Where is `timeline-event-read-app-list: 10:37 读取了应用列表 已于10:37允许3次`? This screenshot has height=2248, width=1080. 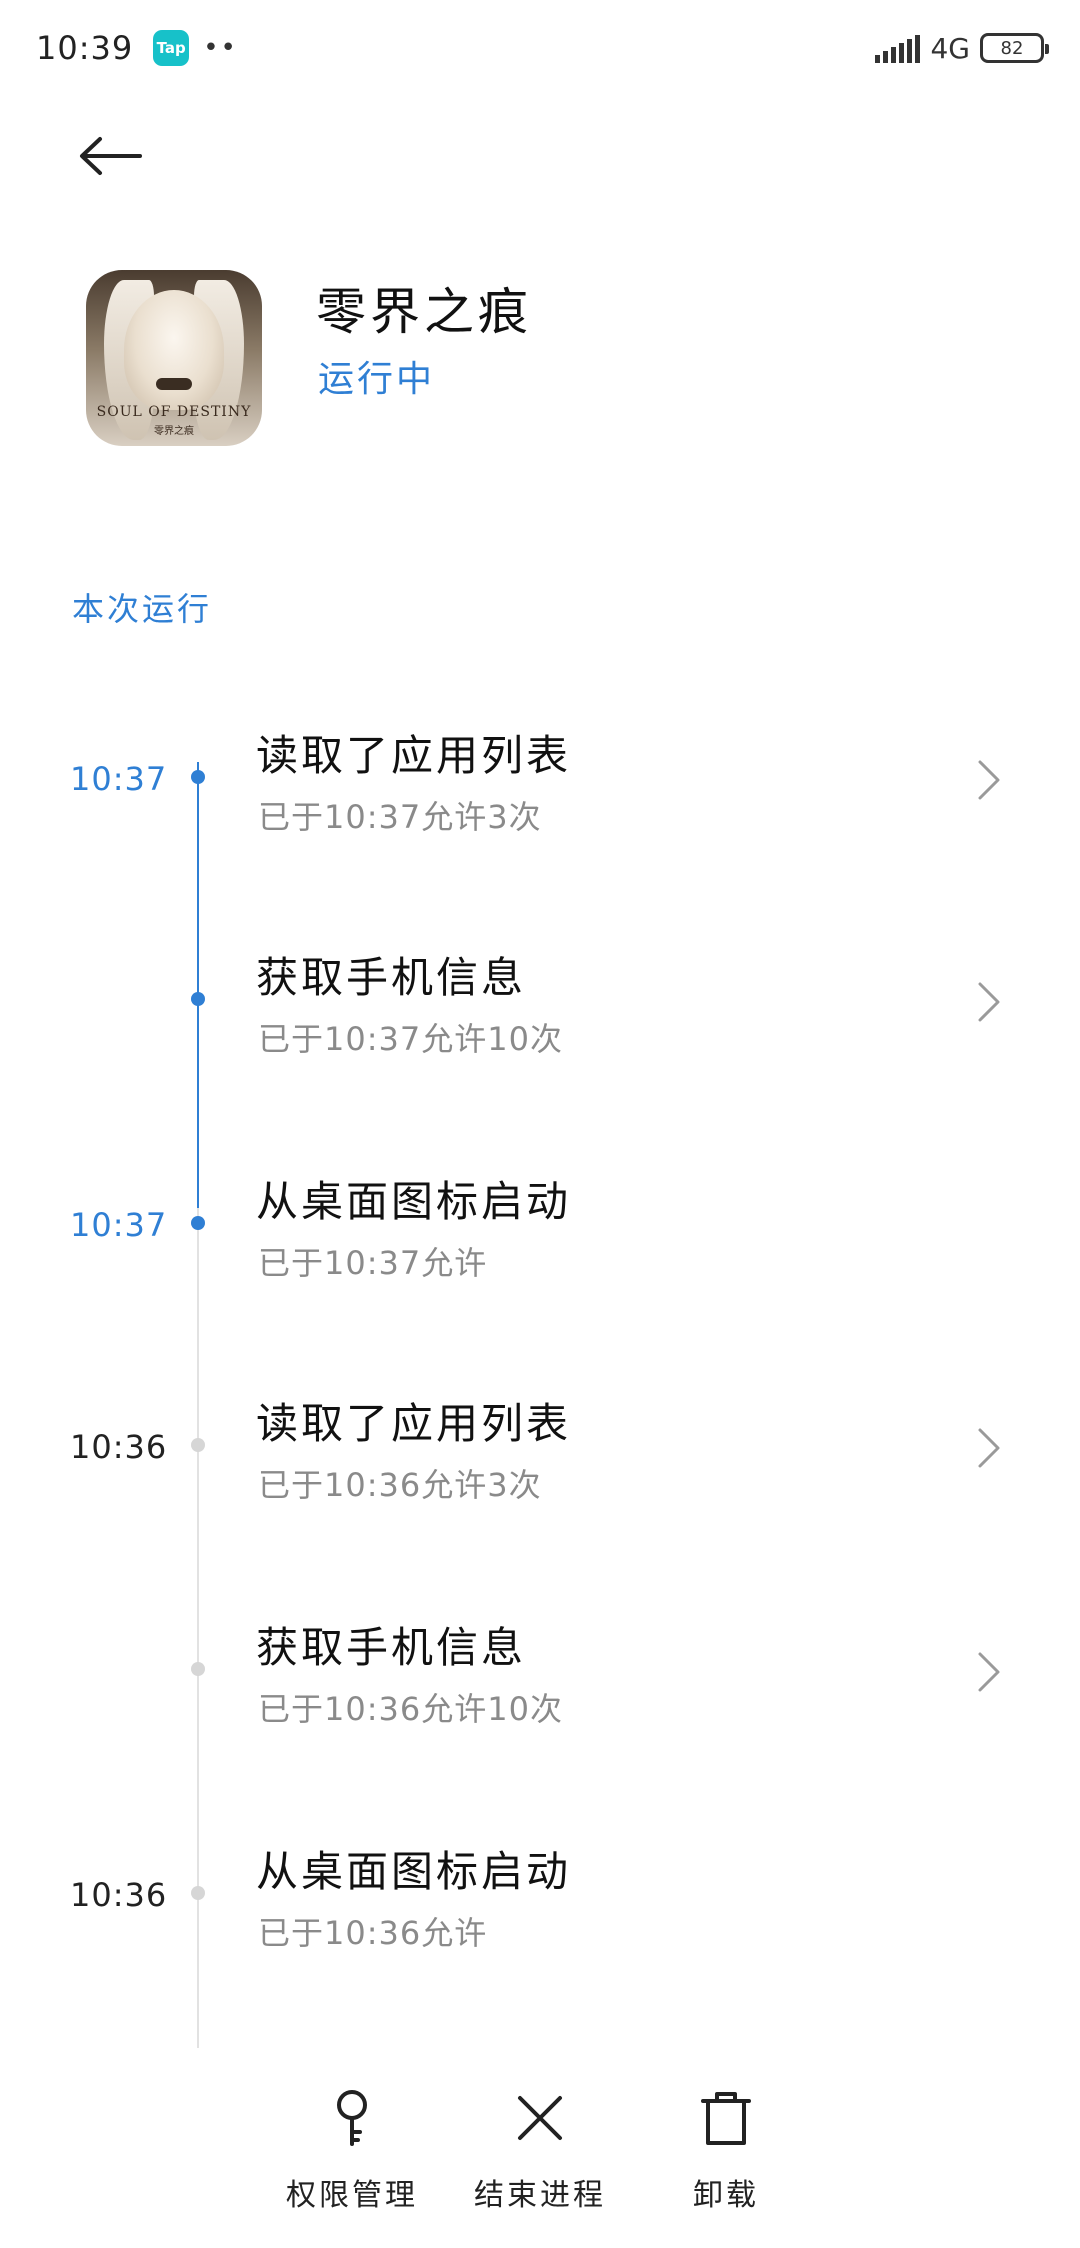
timeline-event-read-app-list: 10:37 读取了应用列表 已于10:37允许3次 is located at coordinates (540, 780).